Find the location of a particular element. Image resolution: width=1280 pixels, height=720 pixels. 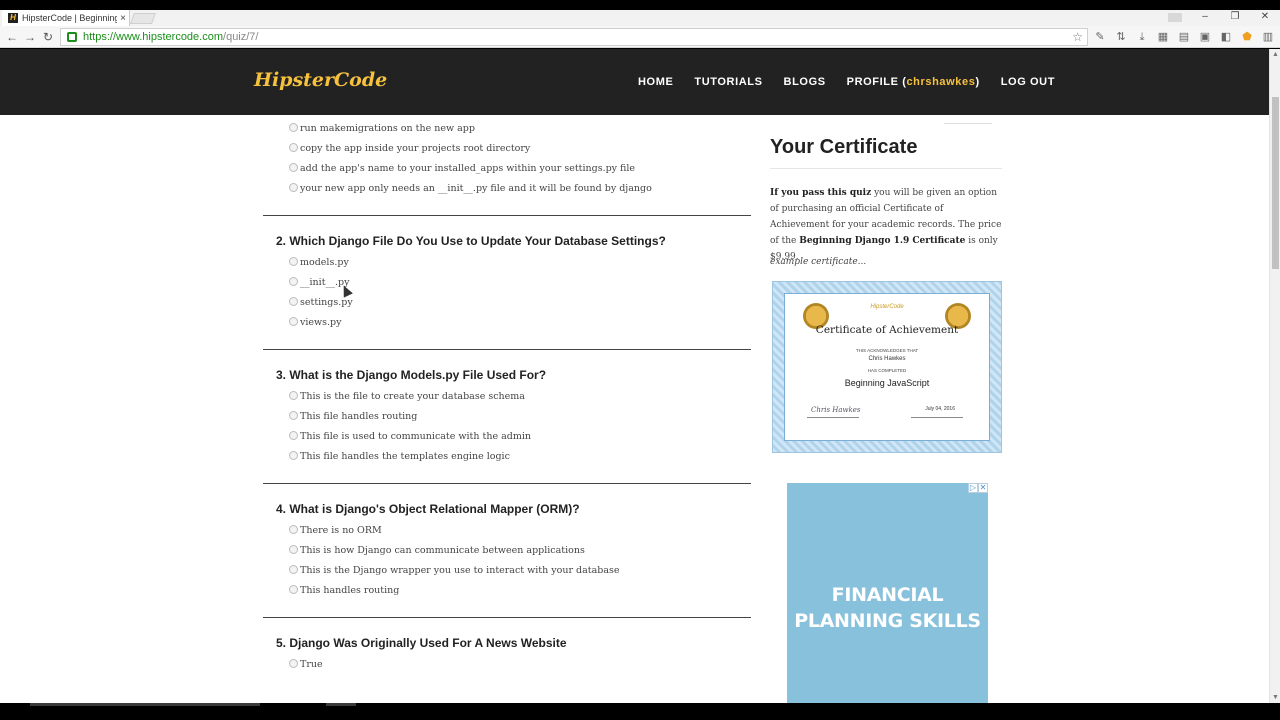

new-tab-button is located at coordinates (143, 18).